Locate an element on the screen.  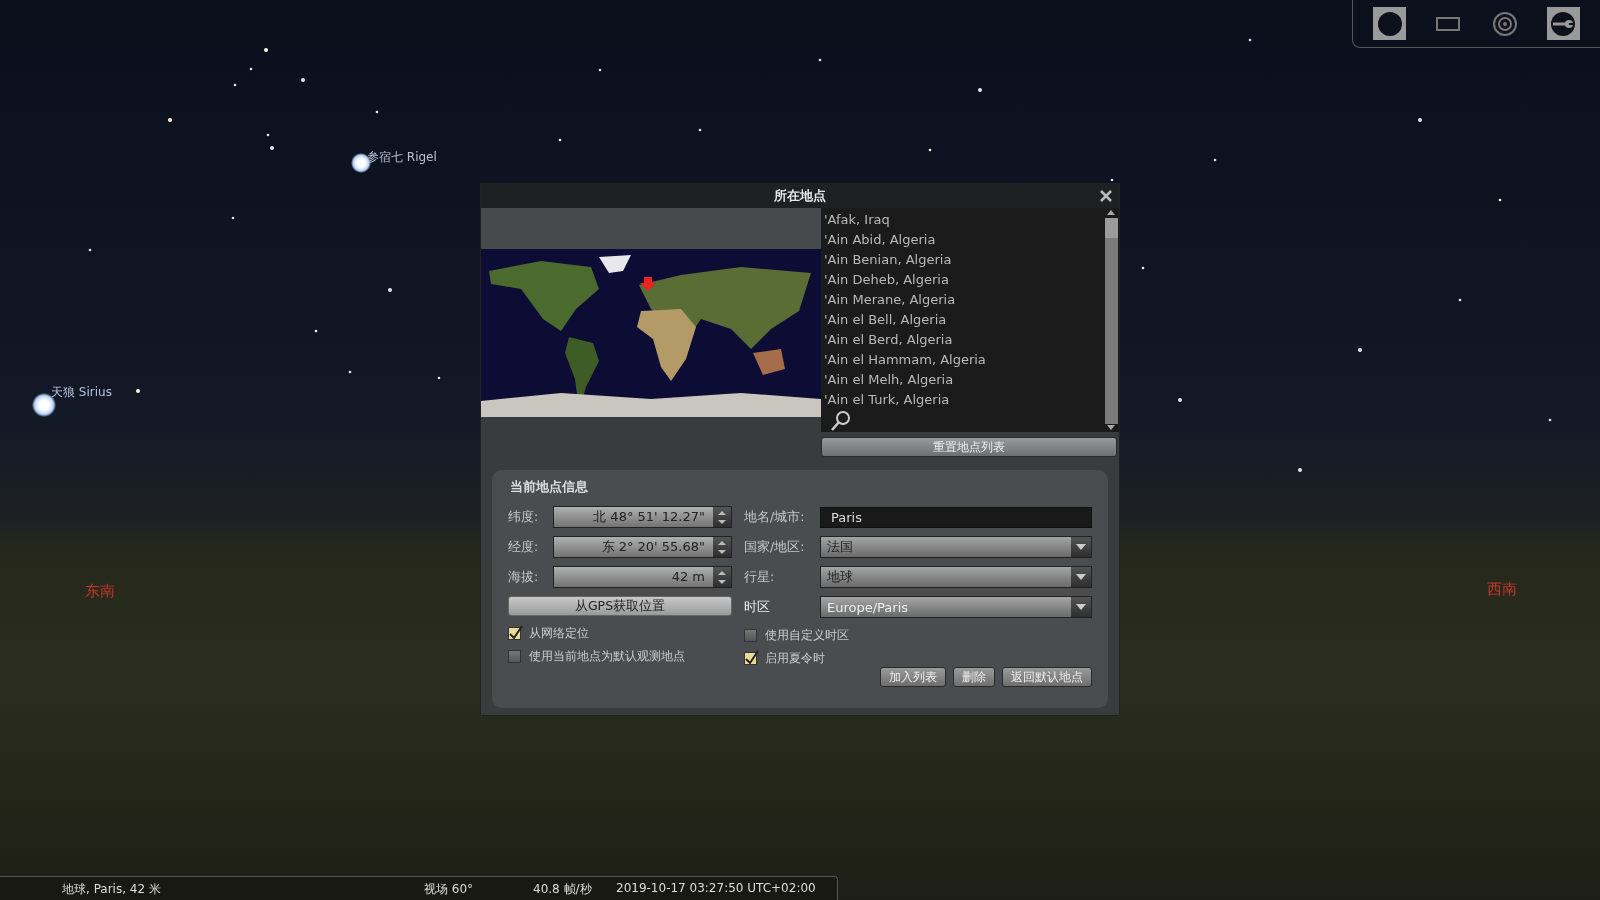
spin-field: 42 m is located at coordinates (642, 577).